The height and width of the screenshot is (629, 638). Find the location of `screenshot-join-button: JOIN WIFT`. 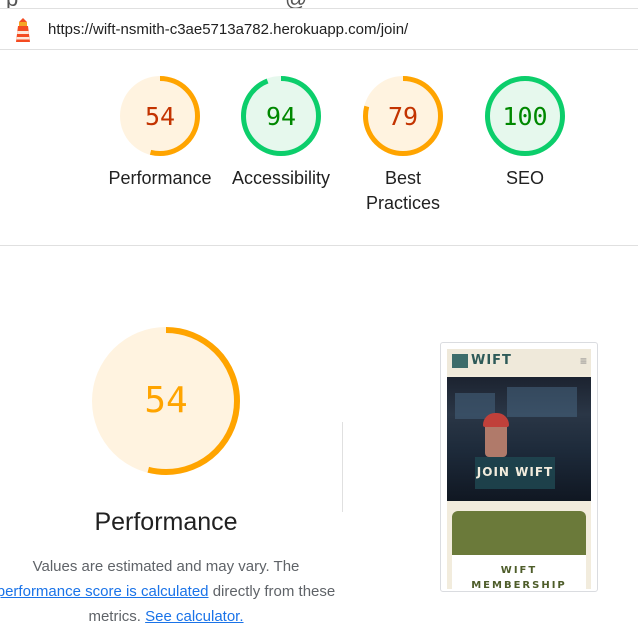

screenshot-join-button: JOIN WIFT is located at coordinates (515, 473).